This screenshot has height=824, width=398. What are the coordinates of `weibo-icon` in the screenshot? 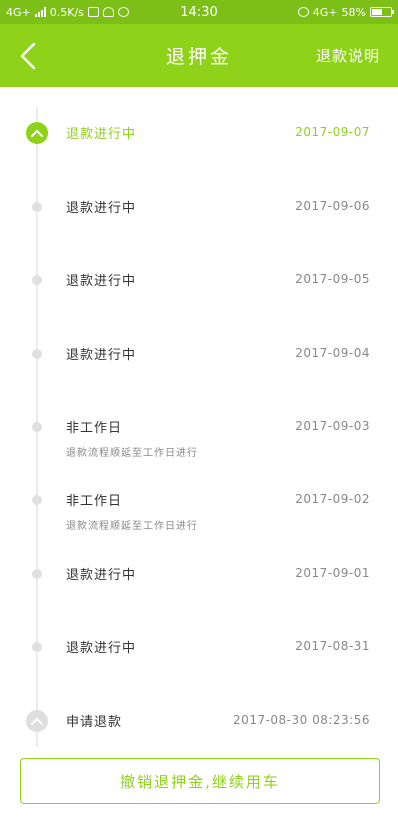 It's located at (123, 12).